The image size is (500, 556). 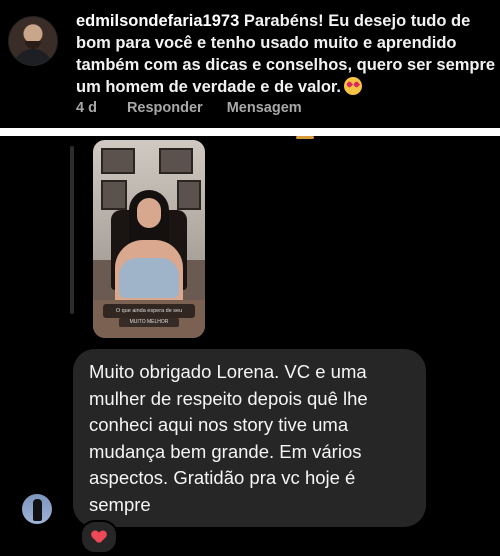 I want to click on heart-eyes-emoji-icon, so click(x=353, y=86).